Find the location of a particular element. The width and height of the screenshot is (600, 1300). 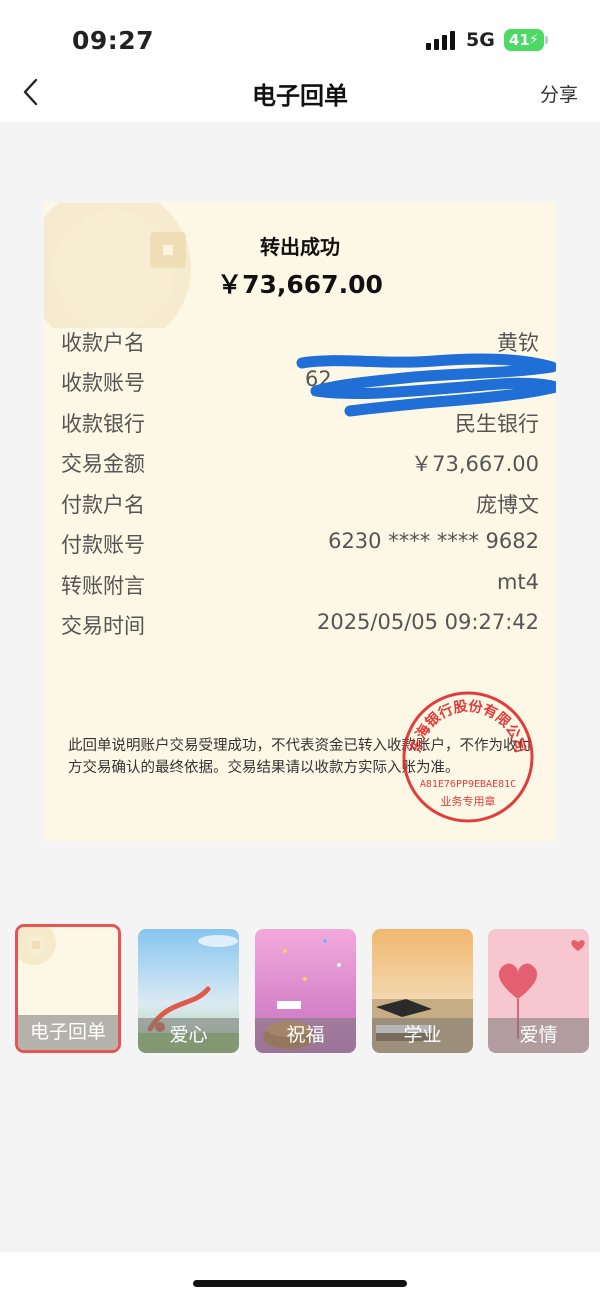

template-label: 电子回单 is located at coordinates (68, 1032).